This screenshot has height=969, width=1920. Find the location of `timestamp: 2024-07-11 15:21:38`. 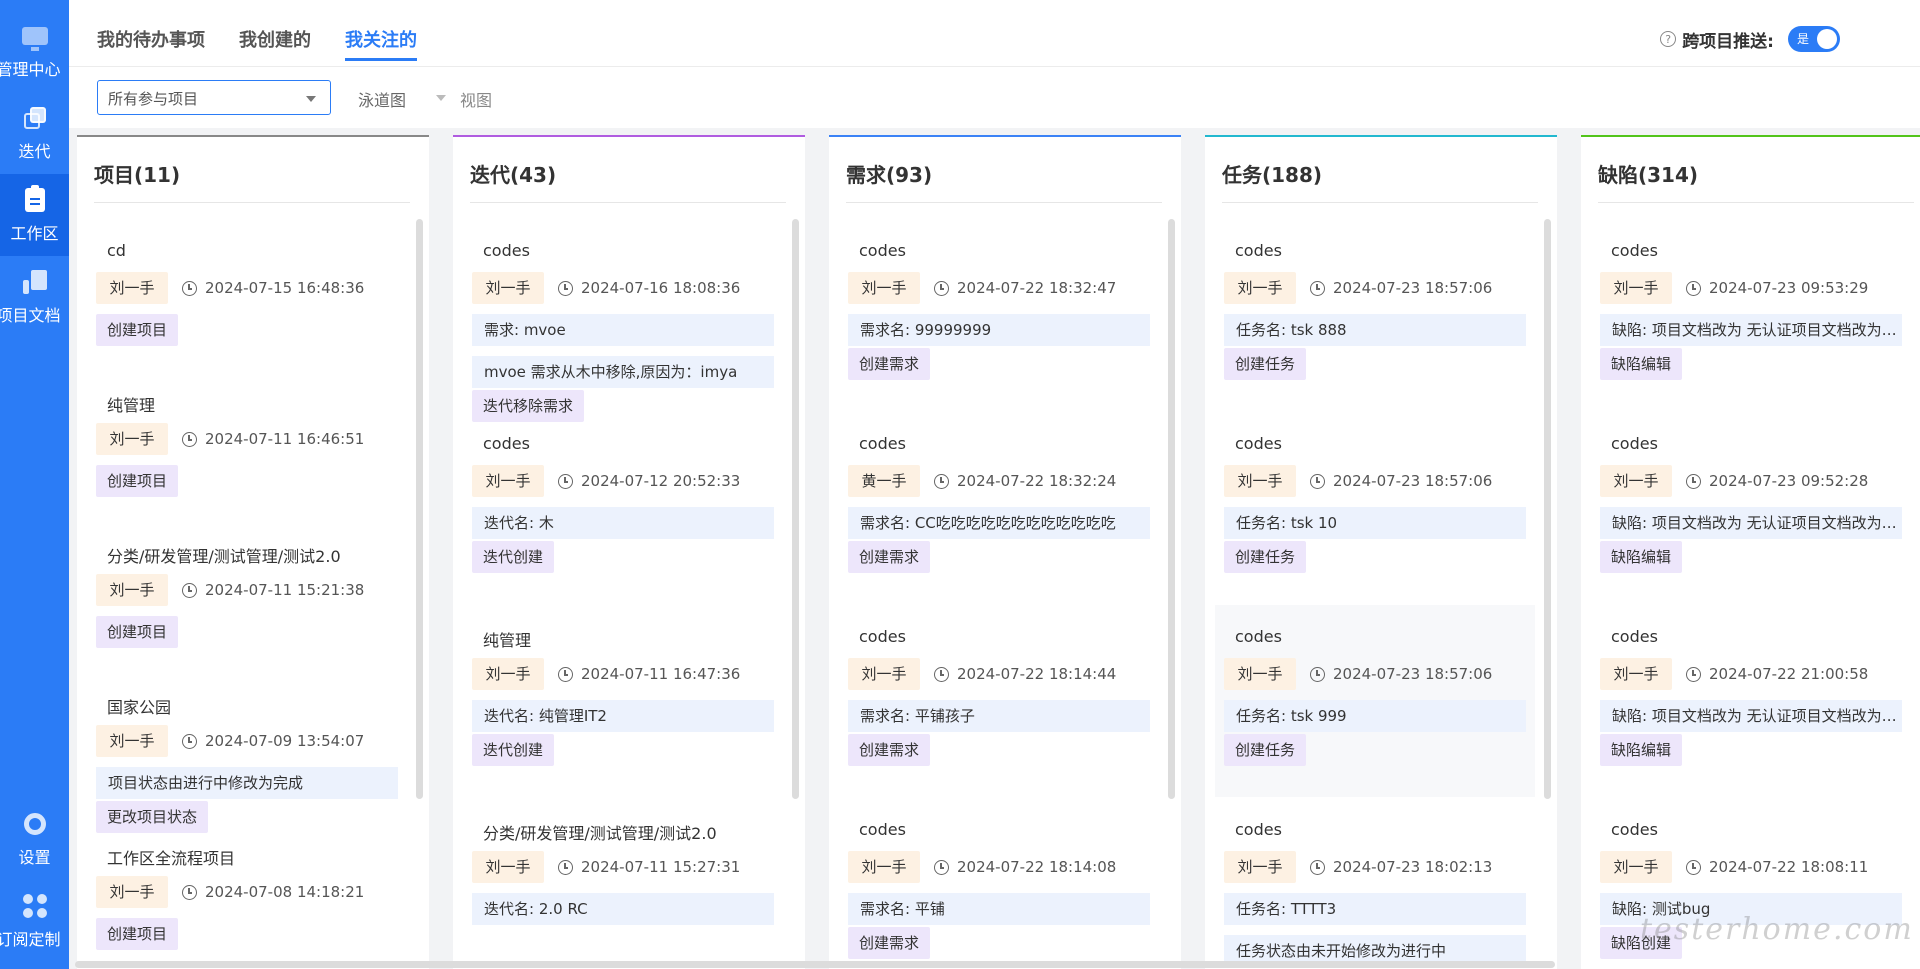

timestamp: 2024-07-11 15:21:38 is located at coordinates (285, 590).